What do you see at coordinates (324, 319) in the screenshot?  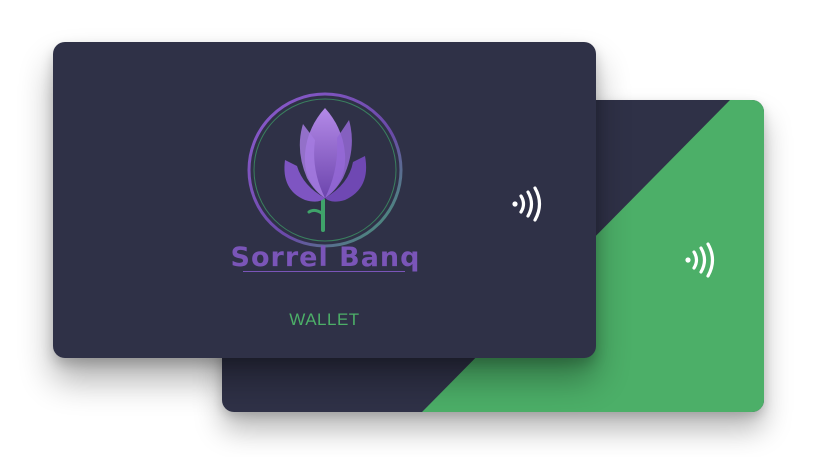 I see `card-label: WALLET` at bounding box center [324, 319].